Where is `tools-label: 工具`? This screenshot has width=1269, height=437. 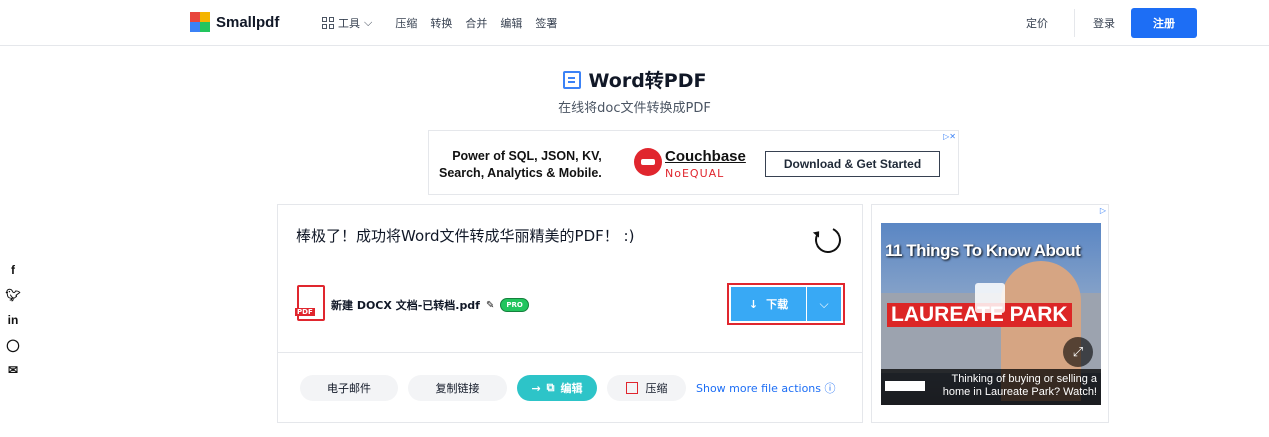
tools-label: 工具 is located at coordinates (349, 23).